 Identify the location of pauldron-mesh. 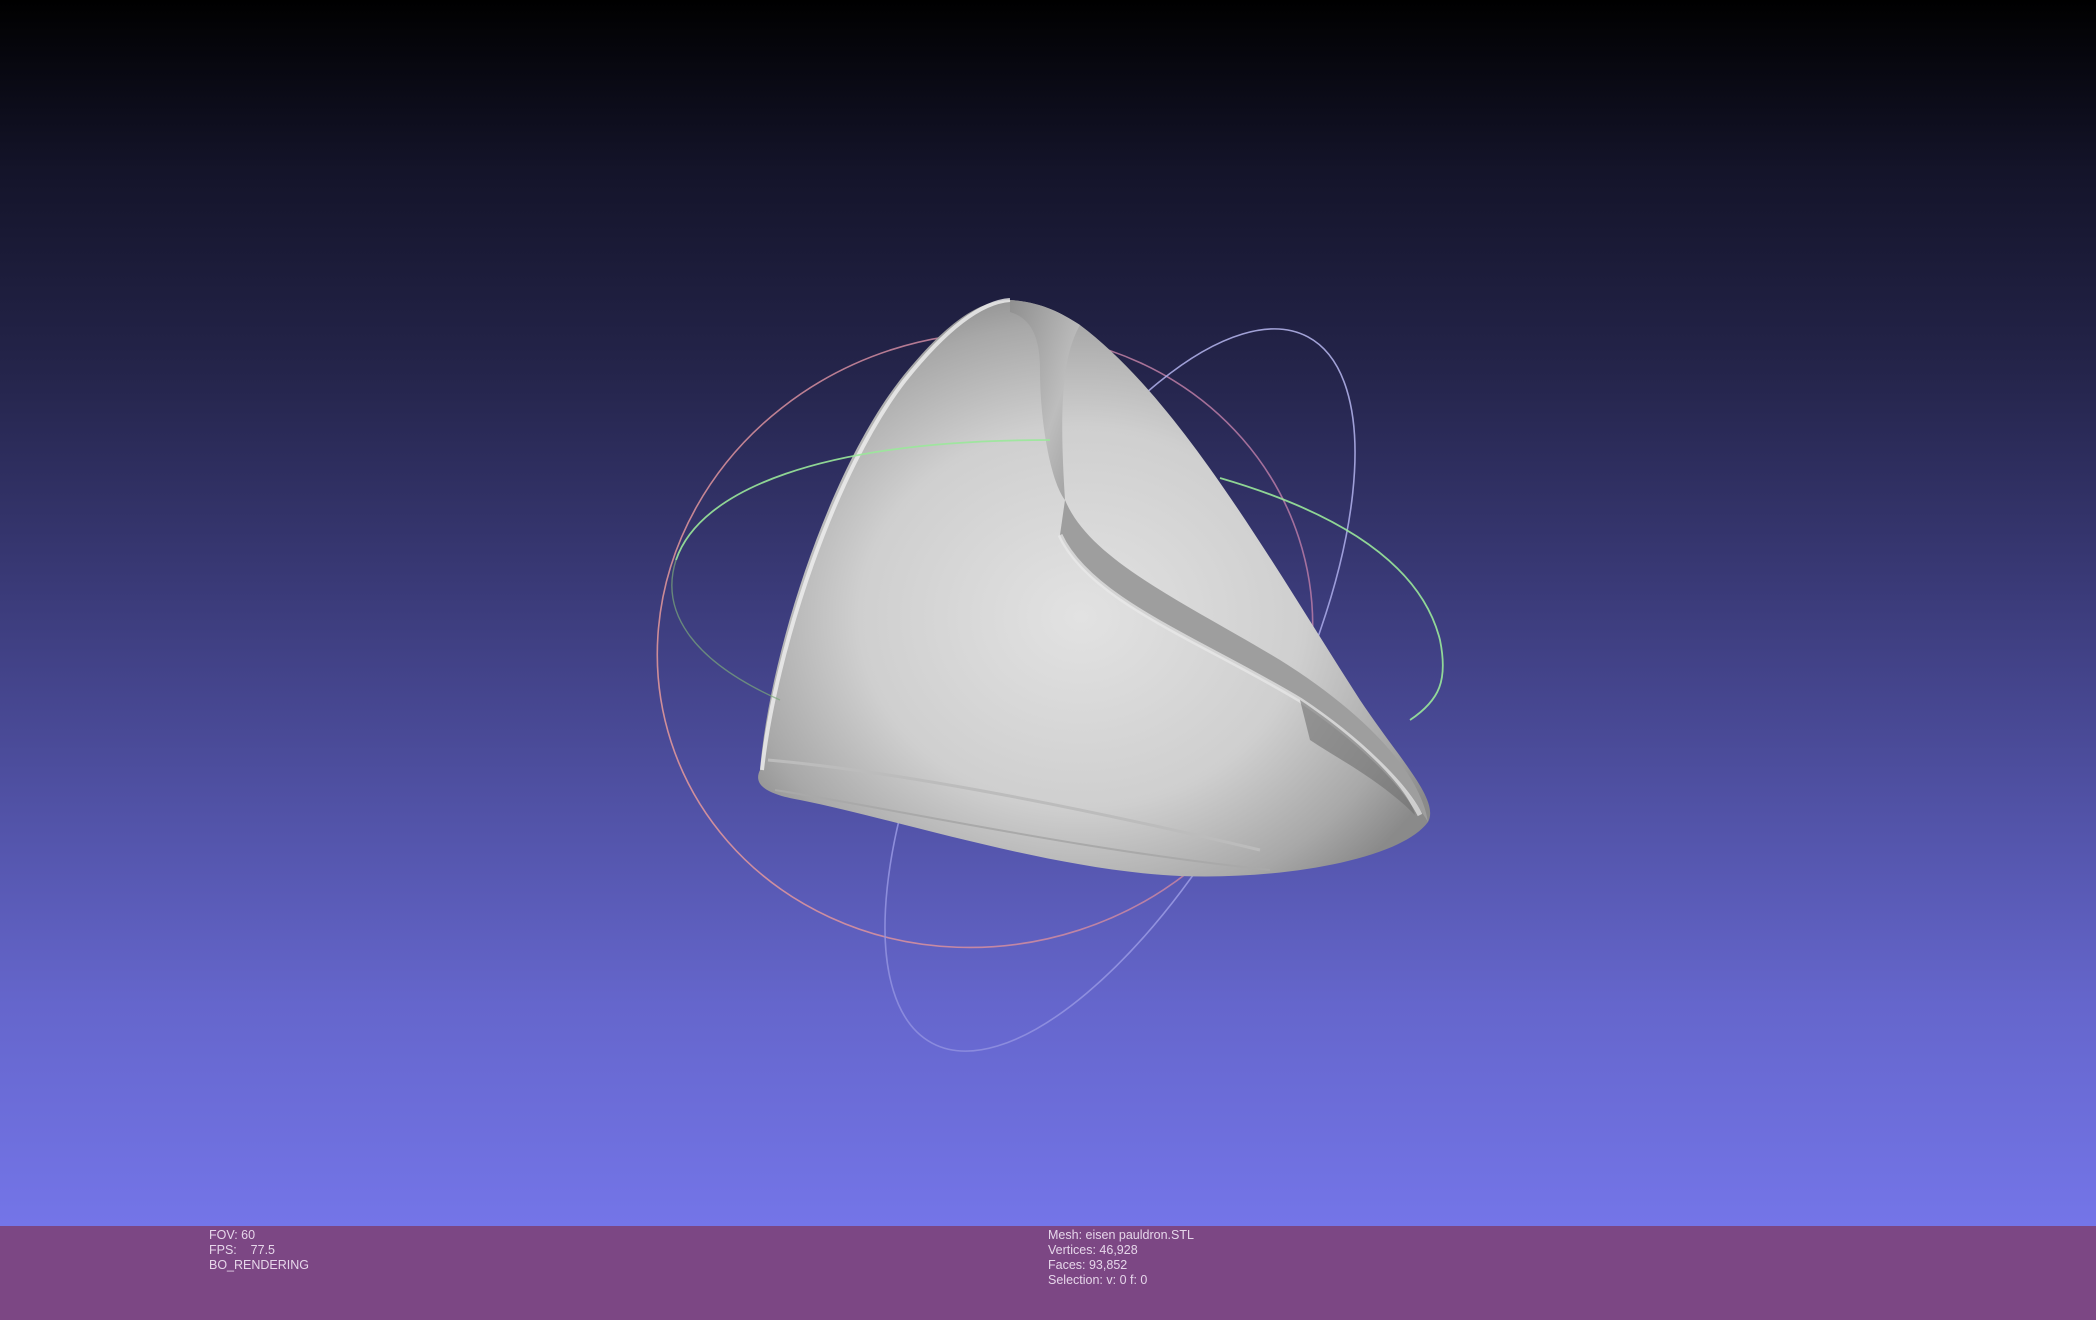
(1094, 587).